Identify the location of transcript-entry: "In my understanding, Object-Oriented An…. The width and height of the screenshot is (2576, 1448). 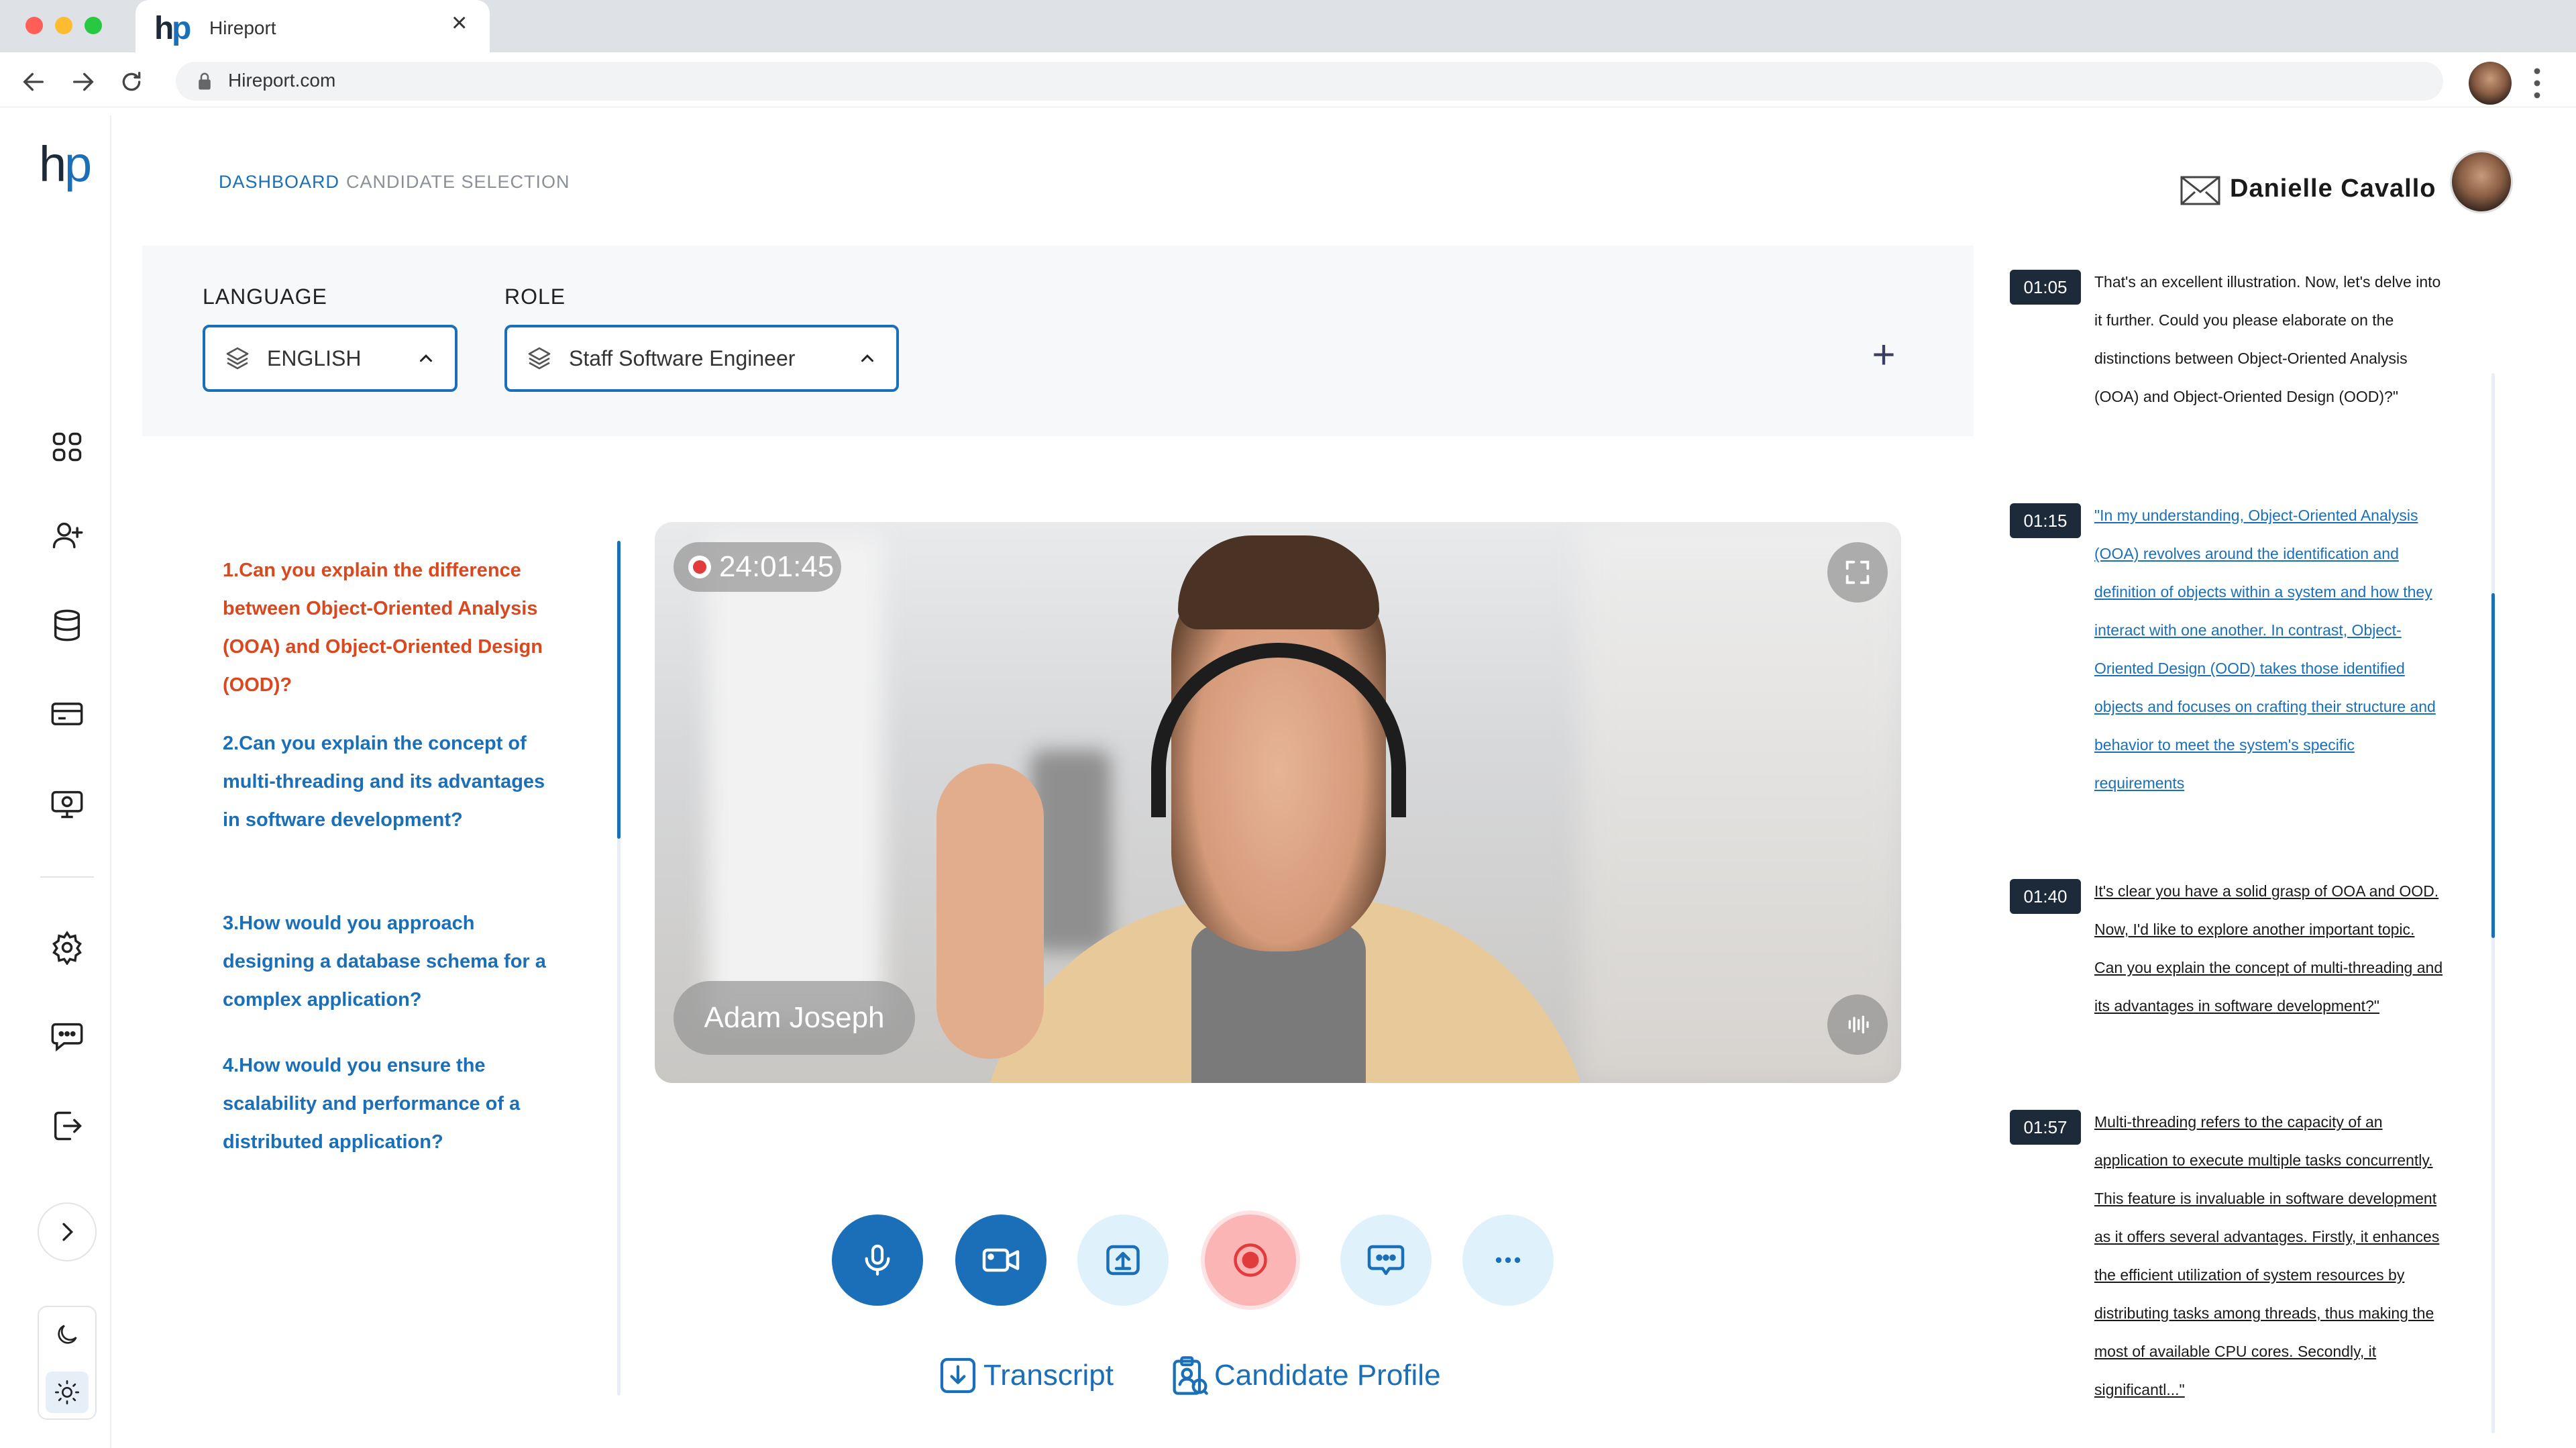
(2265, 649).